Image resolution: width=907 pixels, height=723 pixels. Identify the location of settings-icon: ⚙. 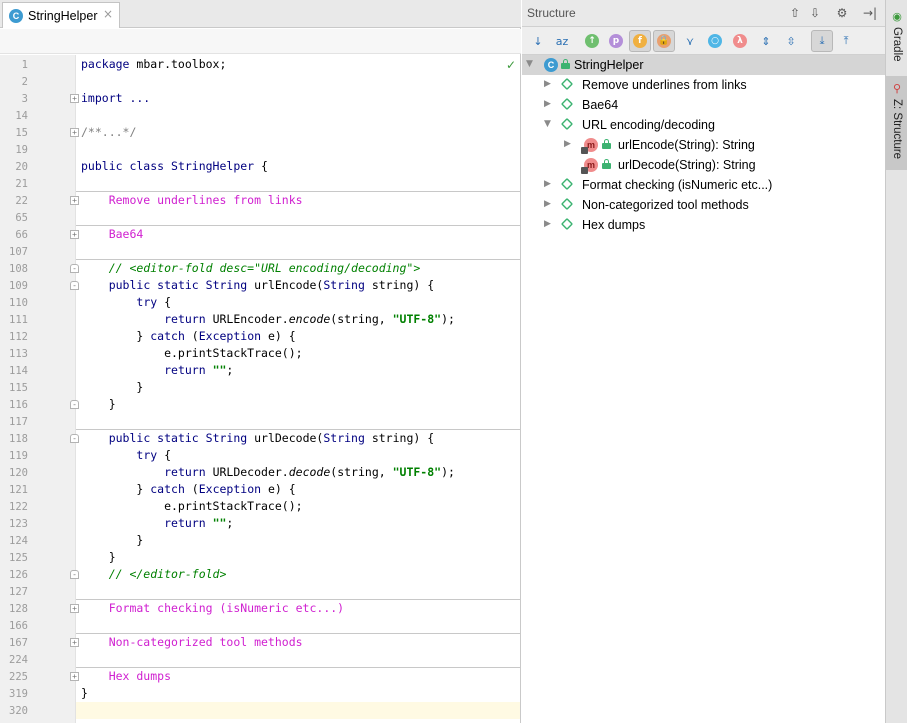
(842, 13).